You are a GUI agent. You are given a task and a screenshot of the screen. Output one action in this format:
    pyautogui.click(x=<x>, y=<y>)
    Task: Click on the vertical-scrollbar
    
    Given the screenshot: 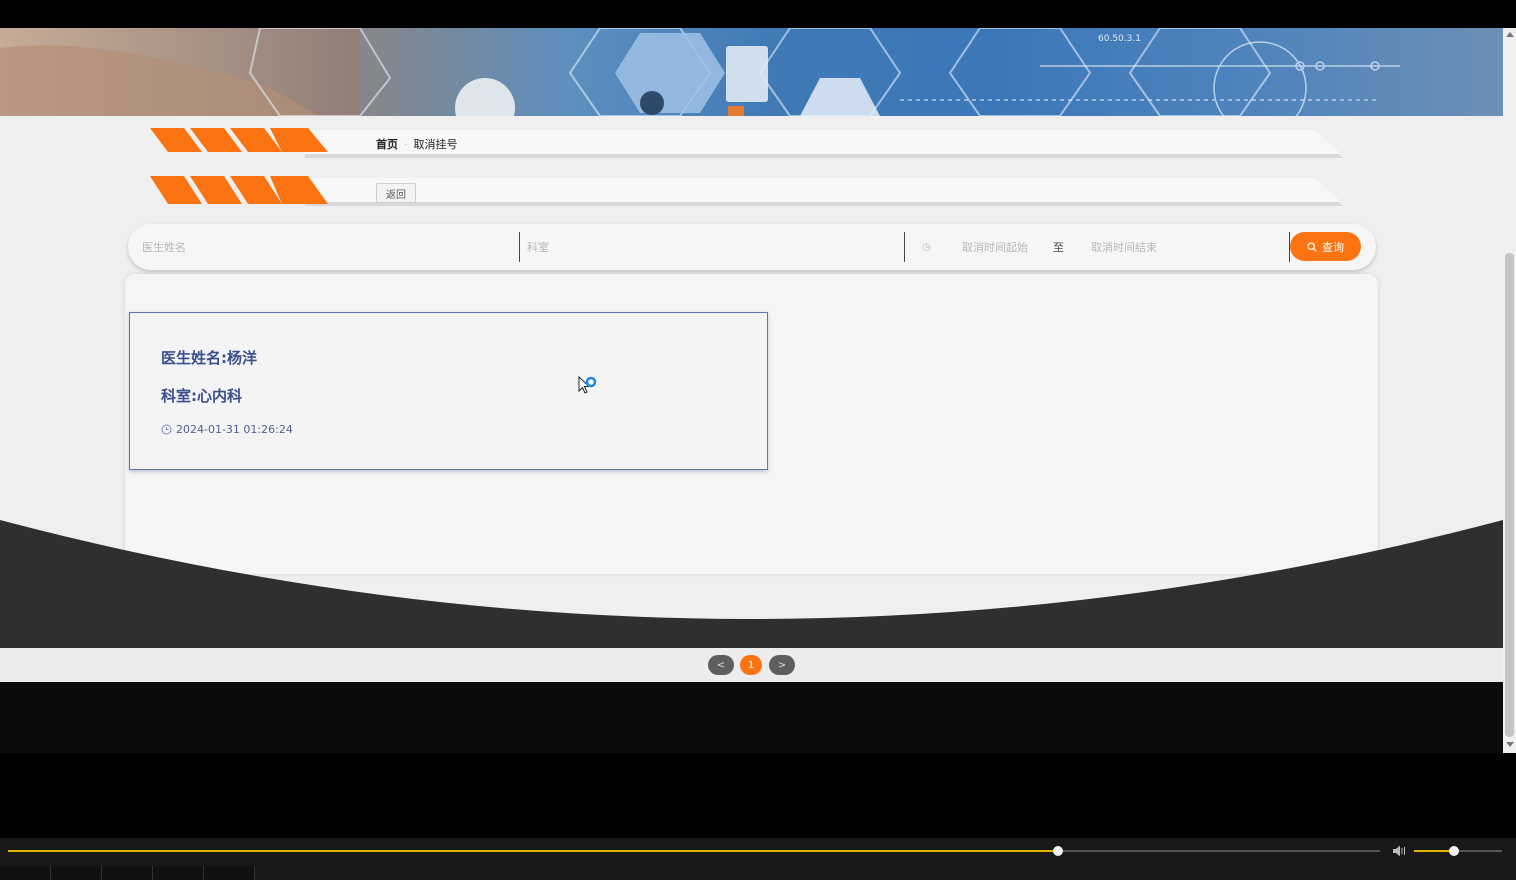 What is the action you would take?
    pyautogui.click(x=1509, y=390)
    